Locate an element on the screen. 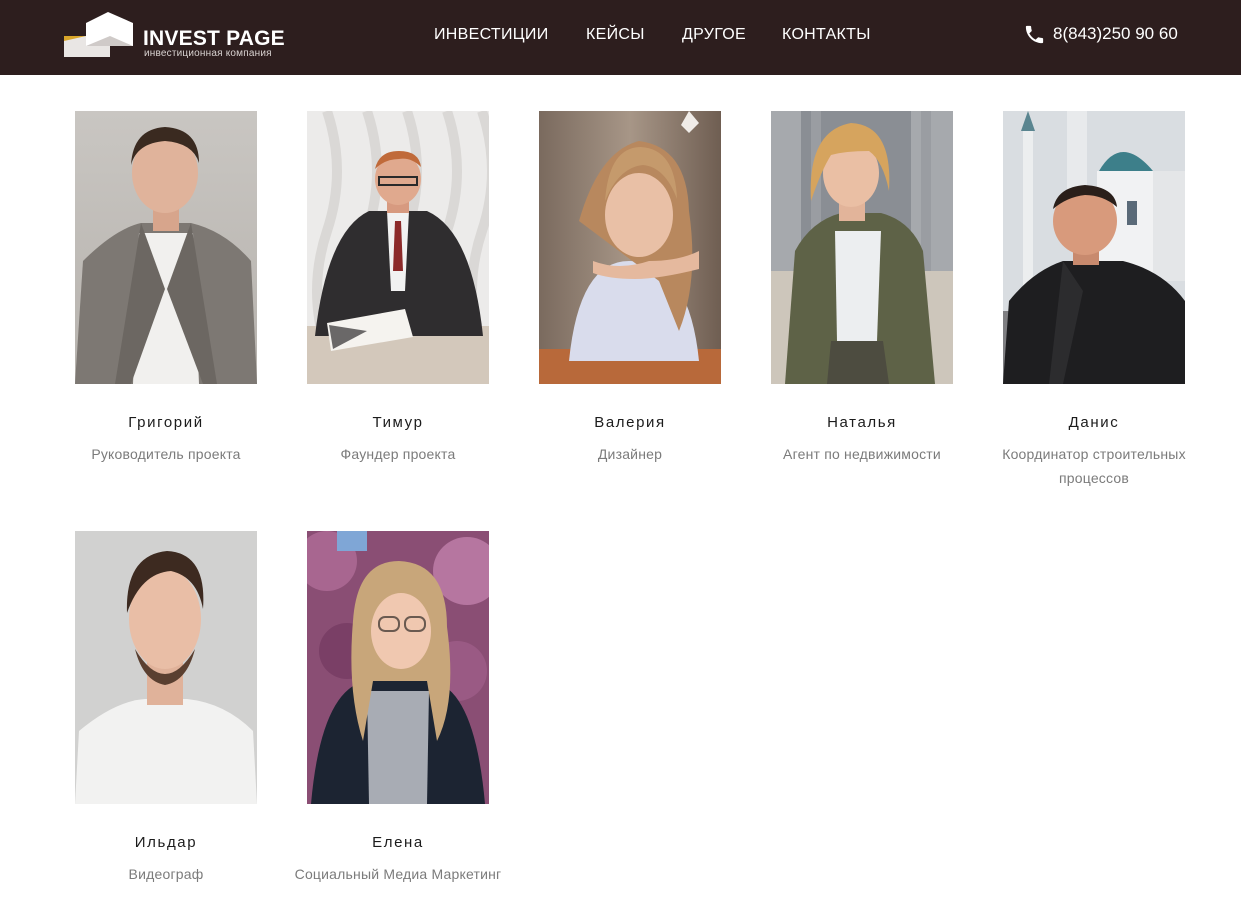 The width and height of the screenshot is (1241, 907). member-role: Координатор строительных процессов is located at coordinates (1094, 466).